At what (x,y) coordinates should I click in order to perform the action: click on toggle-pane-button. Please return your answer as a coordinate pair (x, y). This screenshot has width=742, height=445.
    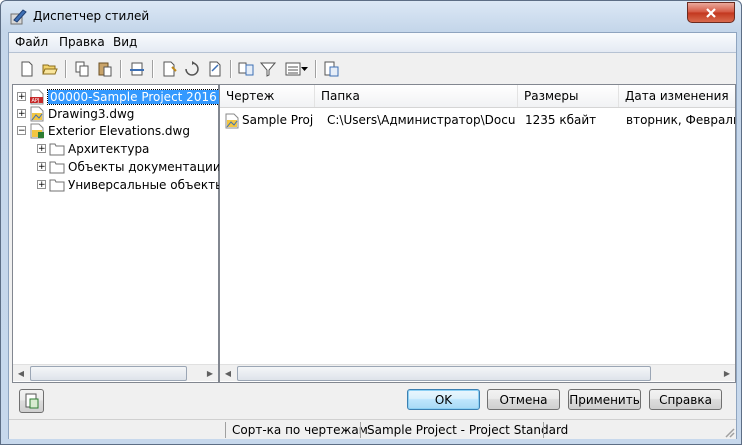
    Looking at the image, I should click on (31, 401).